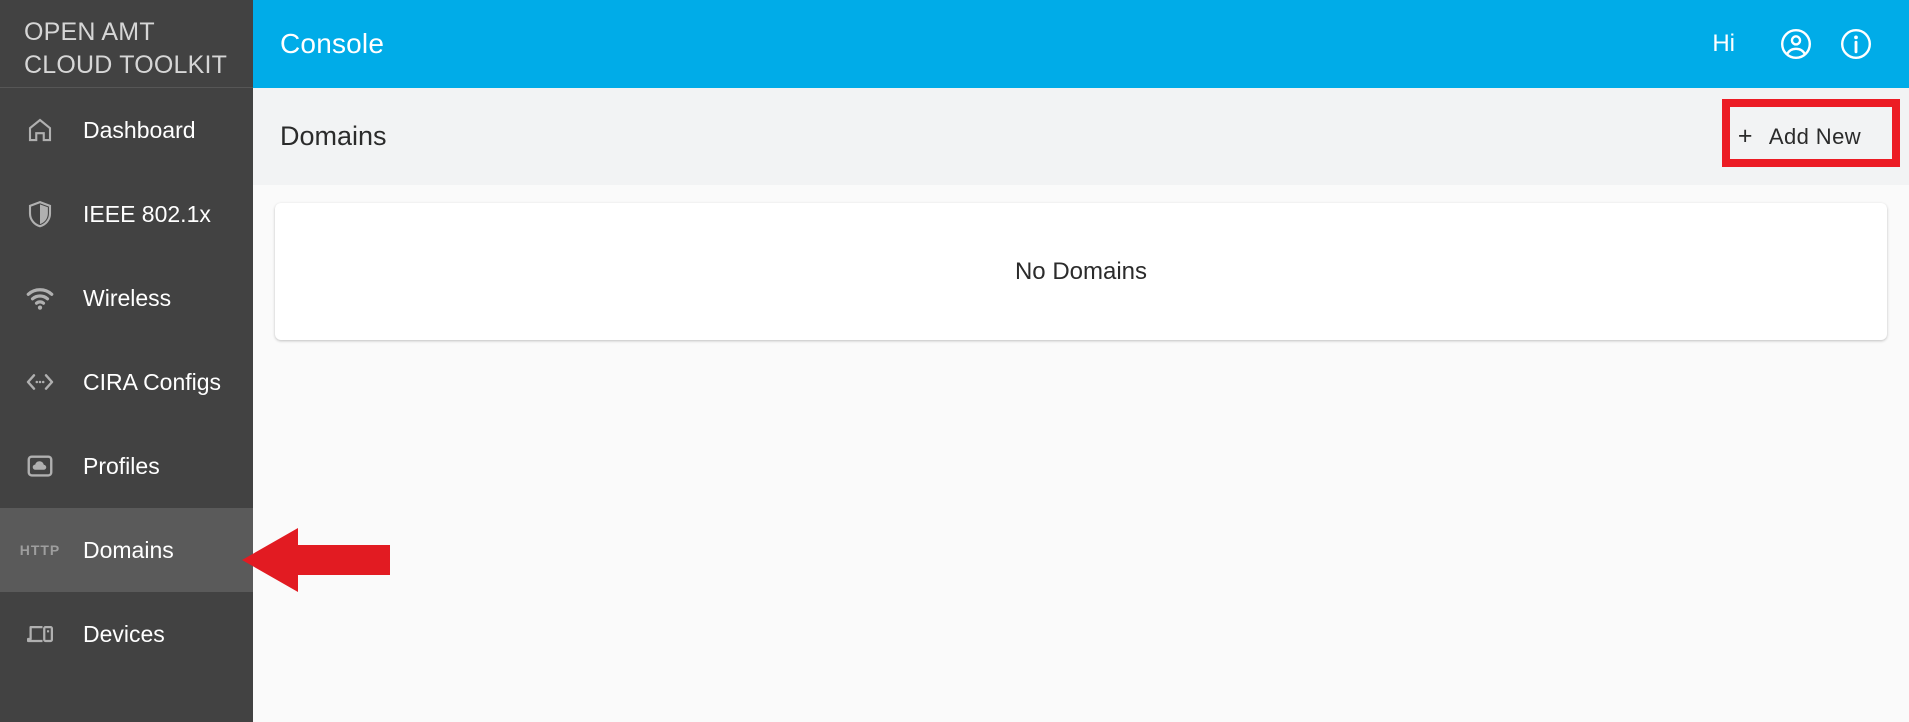 This screenshot has width=1909, height=722. Describe the element at coordinates (332, 43) in the screenshot. I see `app-title: Console` at that location.